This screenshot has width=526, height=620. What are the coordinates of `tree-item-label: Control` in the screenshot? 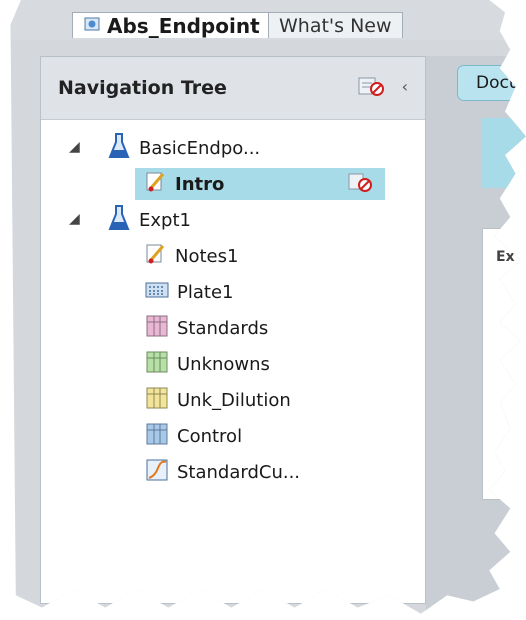 It's located at (210, 436).